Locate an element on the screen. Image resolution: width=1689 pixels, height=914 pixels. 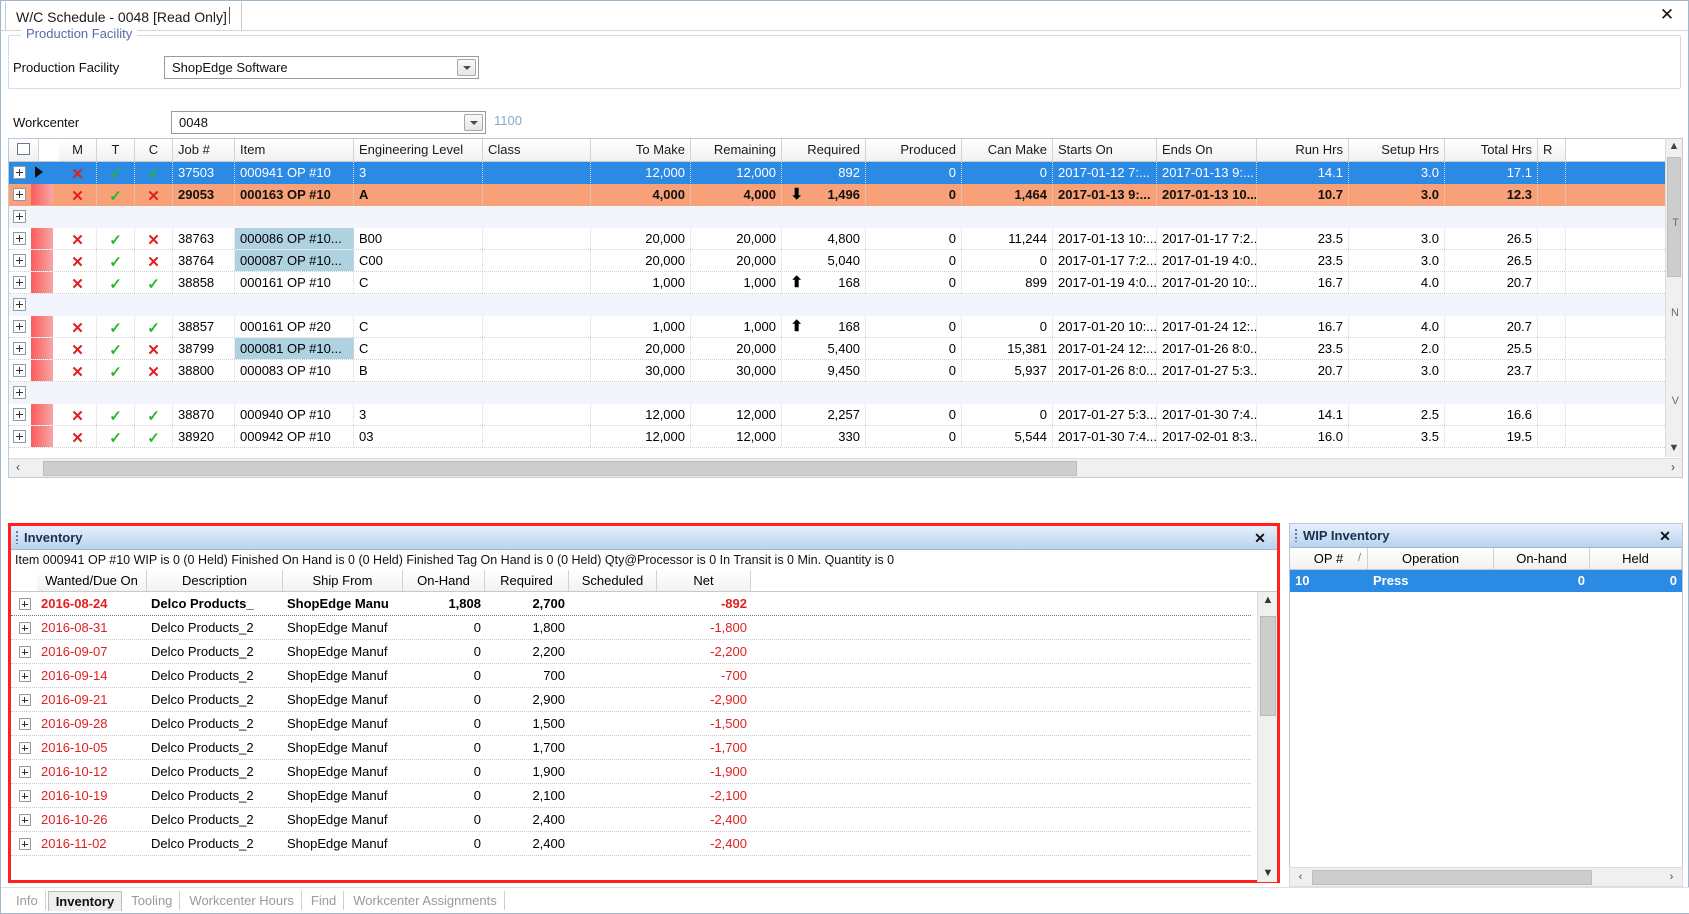
column-header-class: Class is located at coordinates (537, 150).